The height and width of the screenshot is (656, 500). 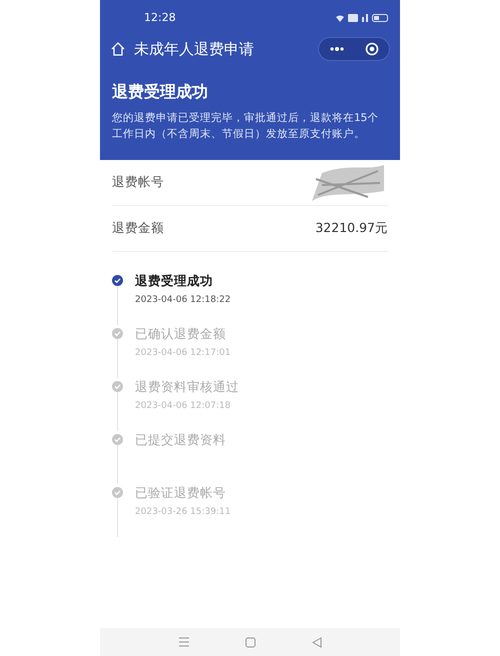 I want to click on timeline-time: 2023-04-06 12:17:01, so click(x=183, y=353).